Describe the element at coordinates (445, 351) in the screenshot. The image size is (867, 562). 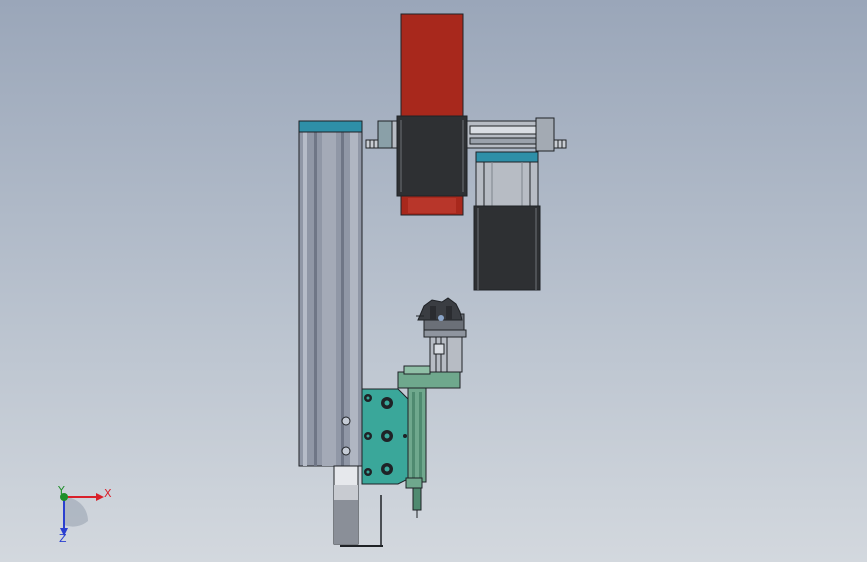
I see `lift-cylinder` at that location.